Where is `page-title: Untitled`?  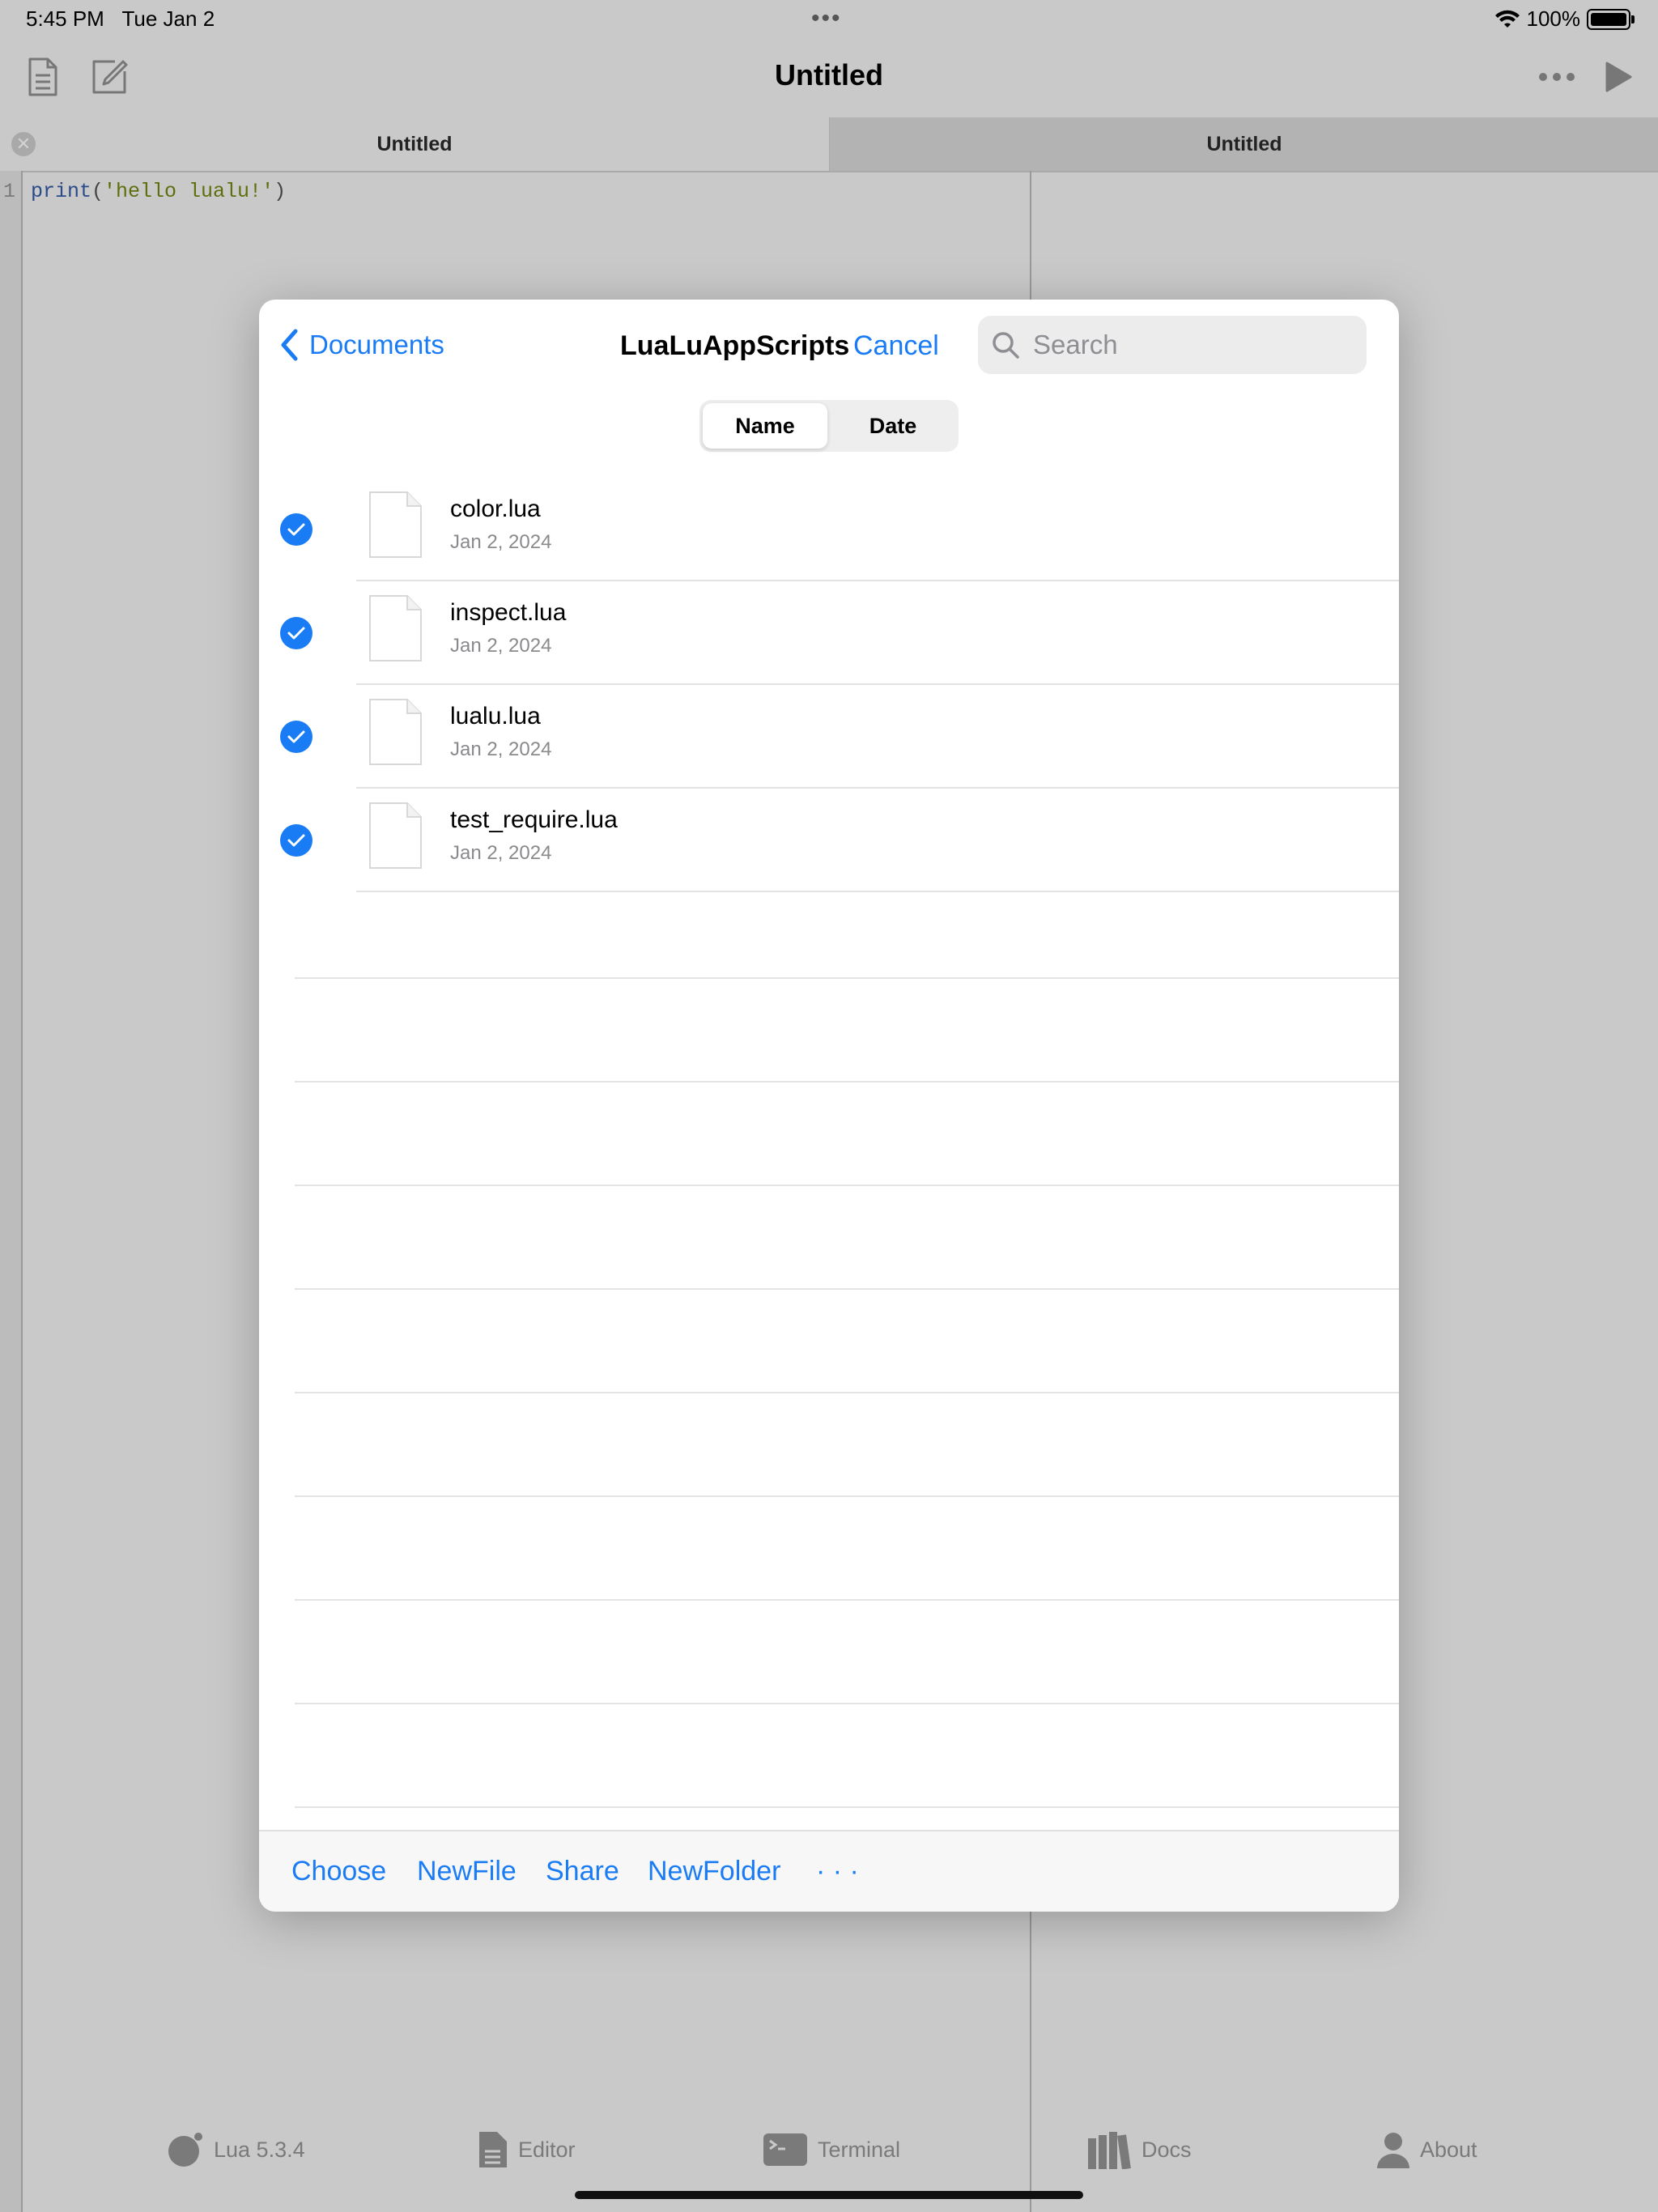 page-title: Untitled is located at coordinates (829, 75).